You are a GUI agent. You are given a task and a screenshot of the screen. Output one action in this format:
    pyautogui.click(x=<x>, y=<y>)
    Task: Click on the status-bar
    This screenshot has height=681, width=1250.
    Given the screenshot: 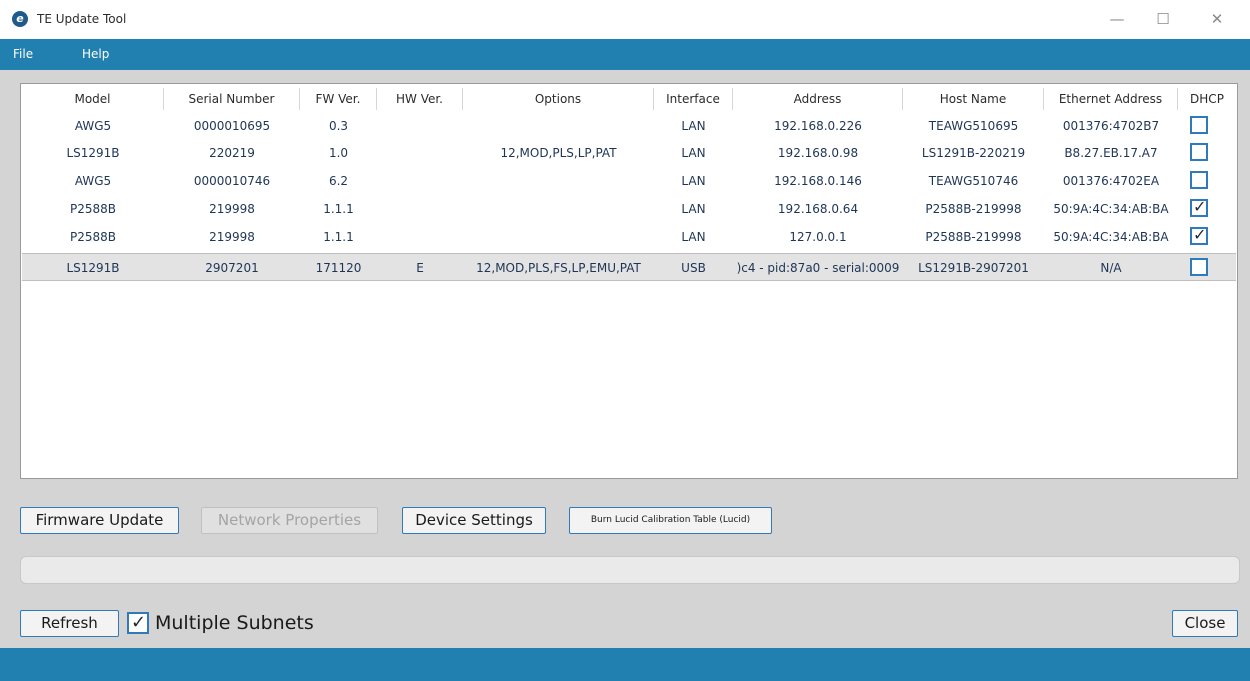 What is the action you would take?
    pyautogui.click(x=625, y=664)
    